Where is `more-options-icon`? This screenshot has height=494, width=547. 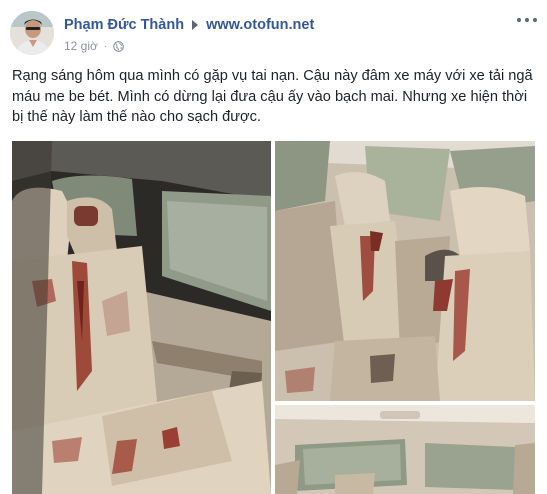 more-options-icon is located at coordinates (527, 20).